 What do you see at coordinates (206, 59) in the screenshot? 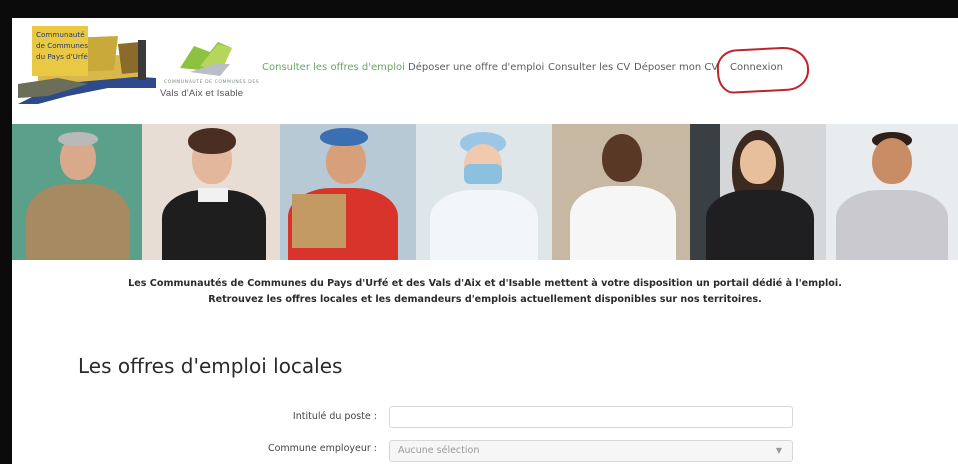
I see `logo-vals-daix-graphic` at bounding box center [206, 59].